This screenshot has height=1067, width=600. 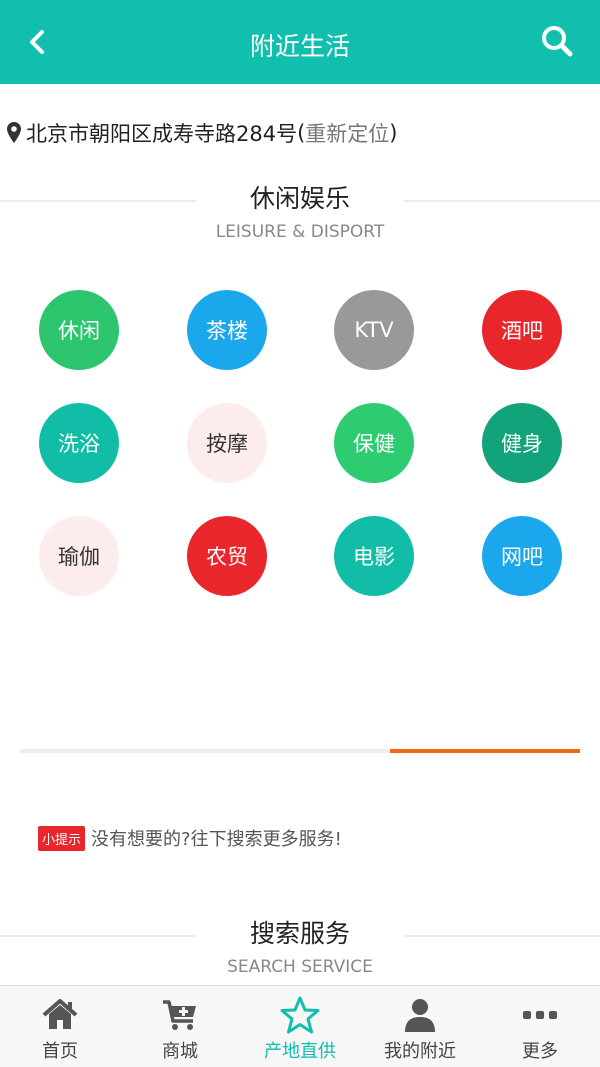 I want to click on location-close-paren: ), so click(x=393, y=133).